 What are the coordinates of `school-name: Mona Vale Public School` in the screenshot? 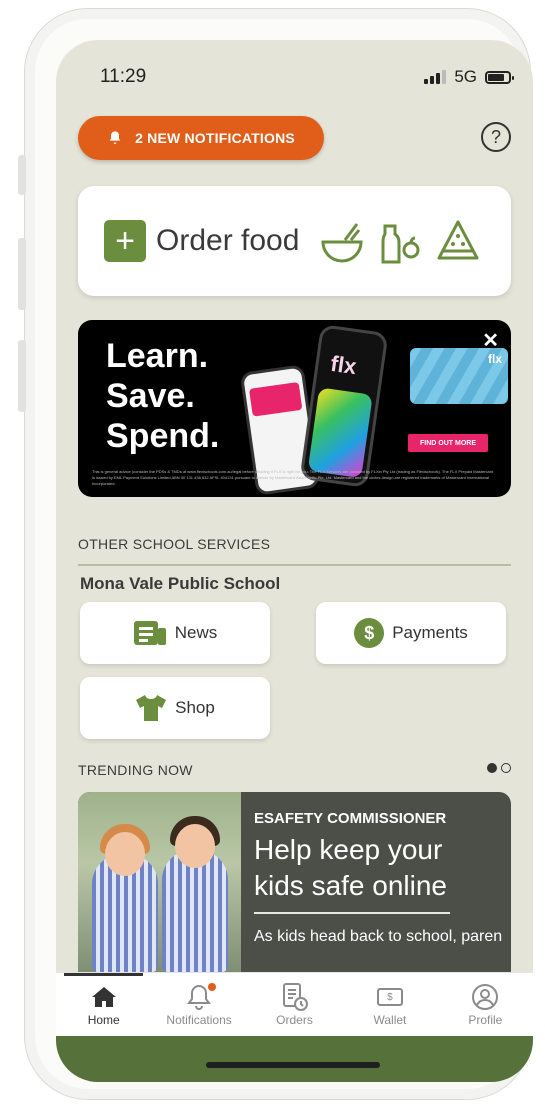 It's located at (180, 583).